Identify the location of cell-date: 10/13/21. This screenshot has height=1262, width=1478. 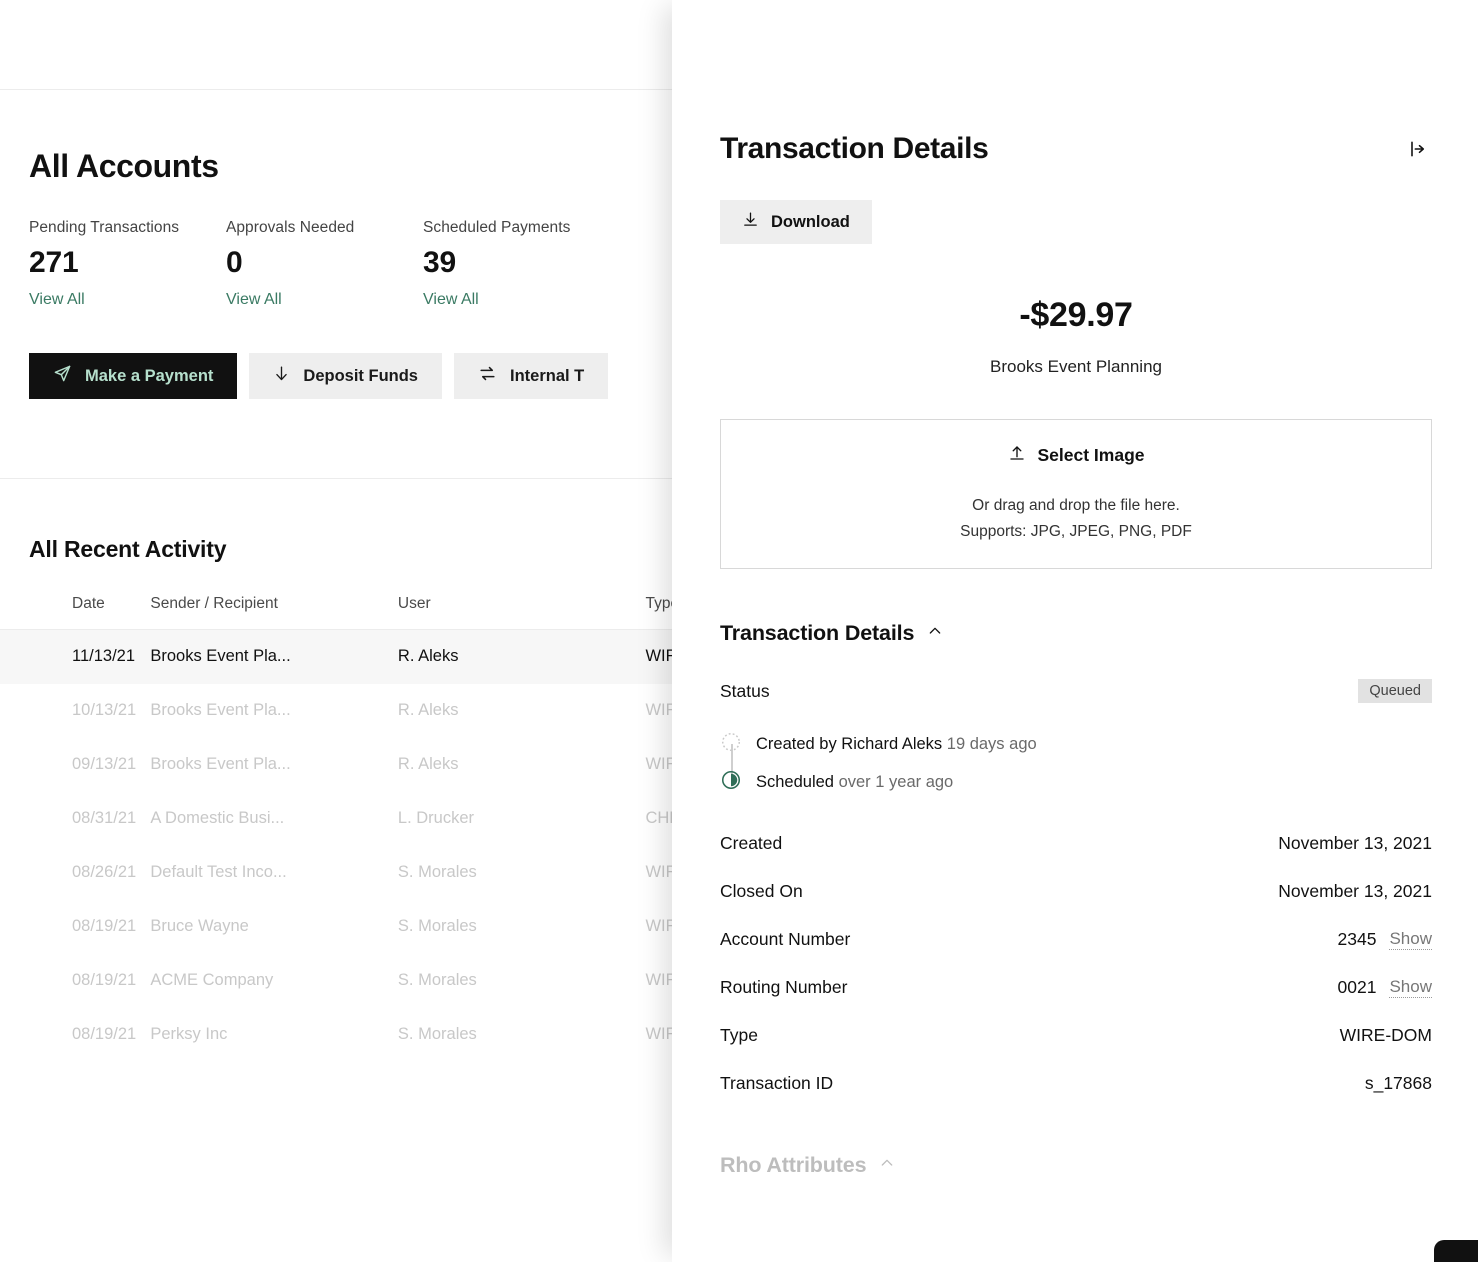
(104, 710).